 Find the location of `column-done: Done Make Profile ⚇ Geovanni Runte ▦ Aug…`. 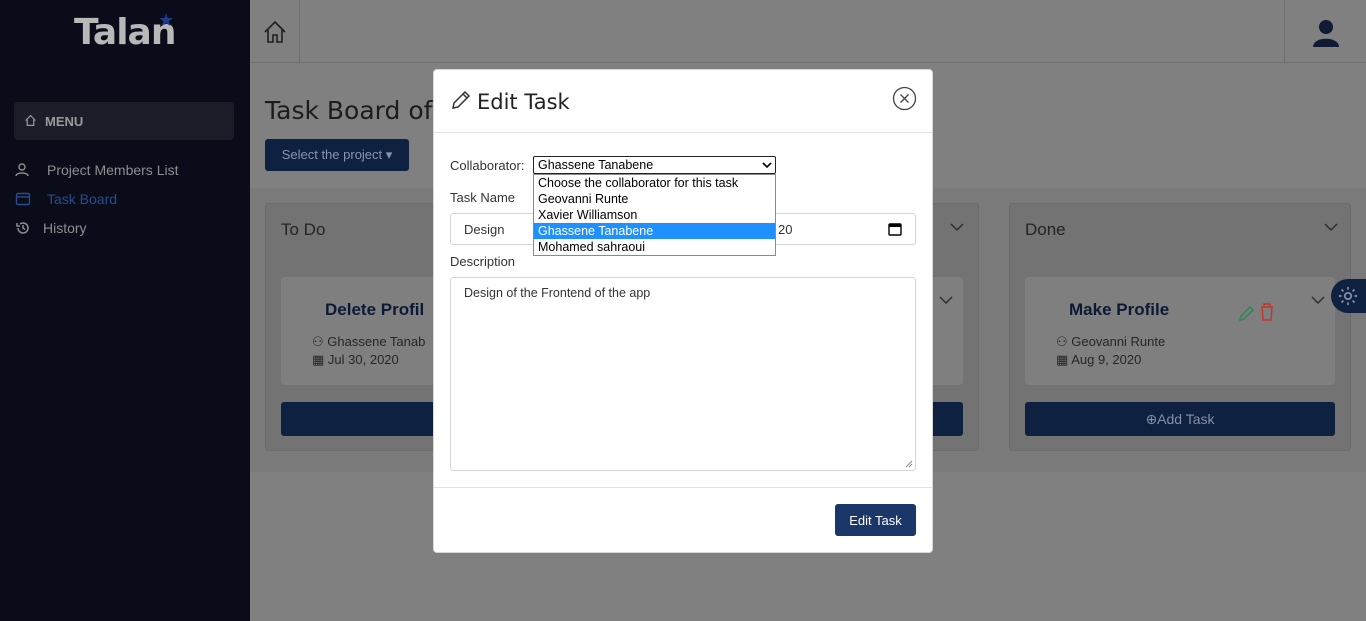

column-done: Done Make Profile ⚇ Geovanni Runte ▦ Aug… is located at coordinates (1180, 327).